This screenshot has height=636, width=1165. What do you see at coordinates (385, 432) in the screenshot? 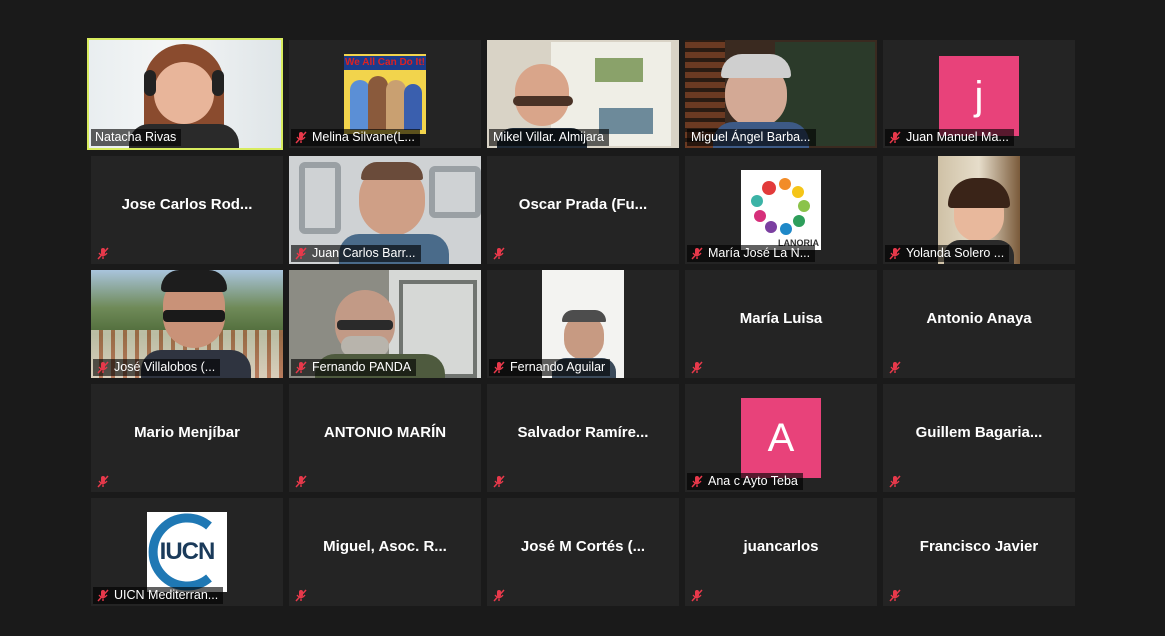
I see `participant-name: ANTONIO MARÍN` at bounding box center [385, 432].